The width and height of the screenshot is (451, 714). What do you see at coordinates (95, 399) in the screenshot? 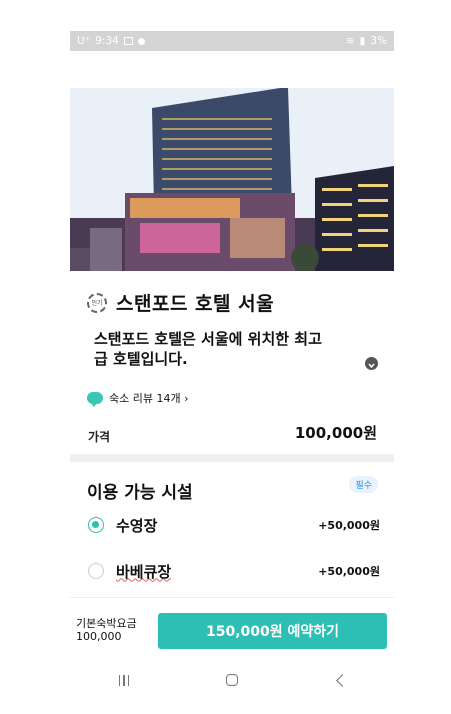
I see `chat-bubble-icon` at bounding box center [95, 399].